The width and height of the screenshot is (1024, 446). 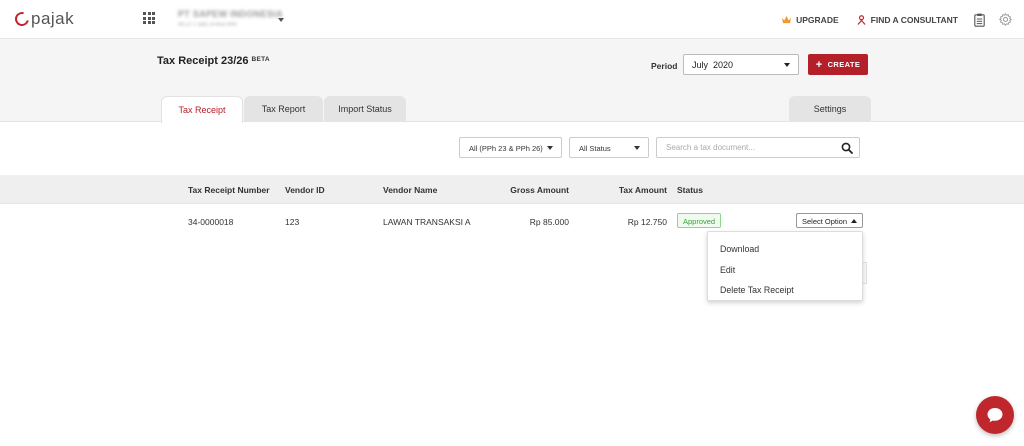 I want to click on select-option-button: Select Option, so click(x=829, y=220).